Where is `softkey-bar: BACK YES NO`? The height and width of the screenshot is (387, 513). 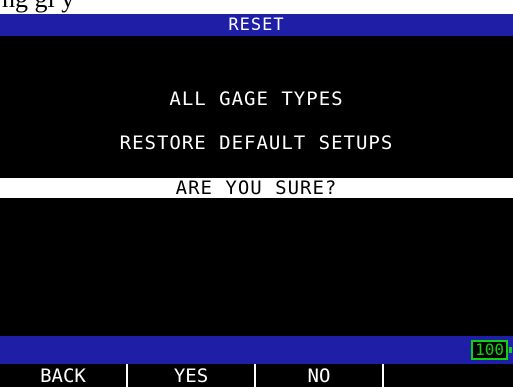 softkey-bar: BACK YES NO is located at coordinates (256, 375).